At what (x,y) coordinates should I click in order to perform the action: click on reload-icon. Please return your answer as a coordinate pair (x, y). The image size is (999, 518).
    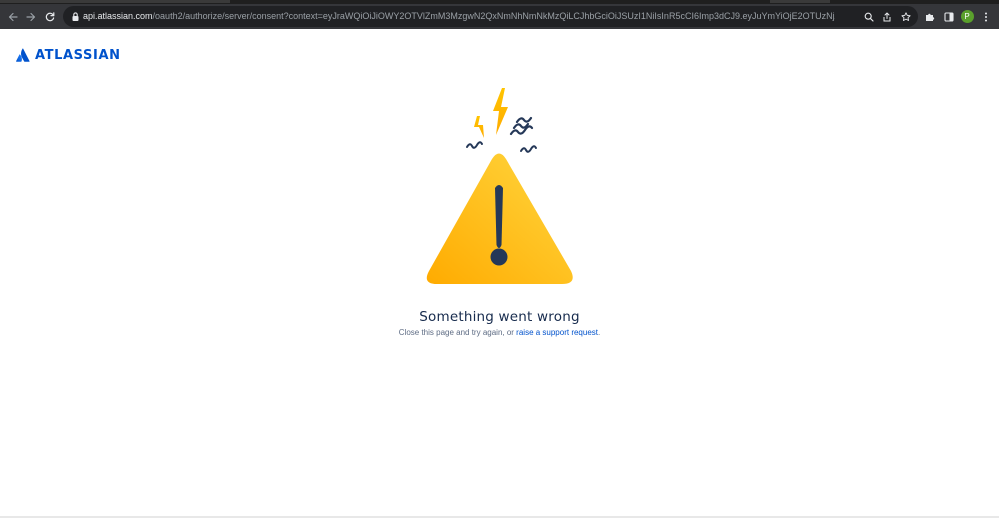
    Looking at the image, I should click on (50, 16).